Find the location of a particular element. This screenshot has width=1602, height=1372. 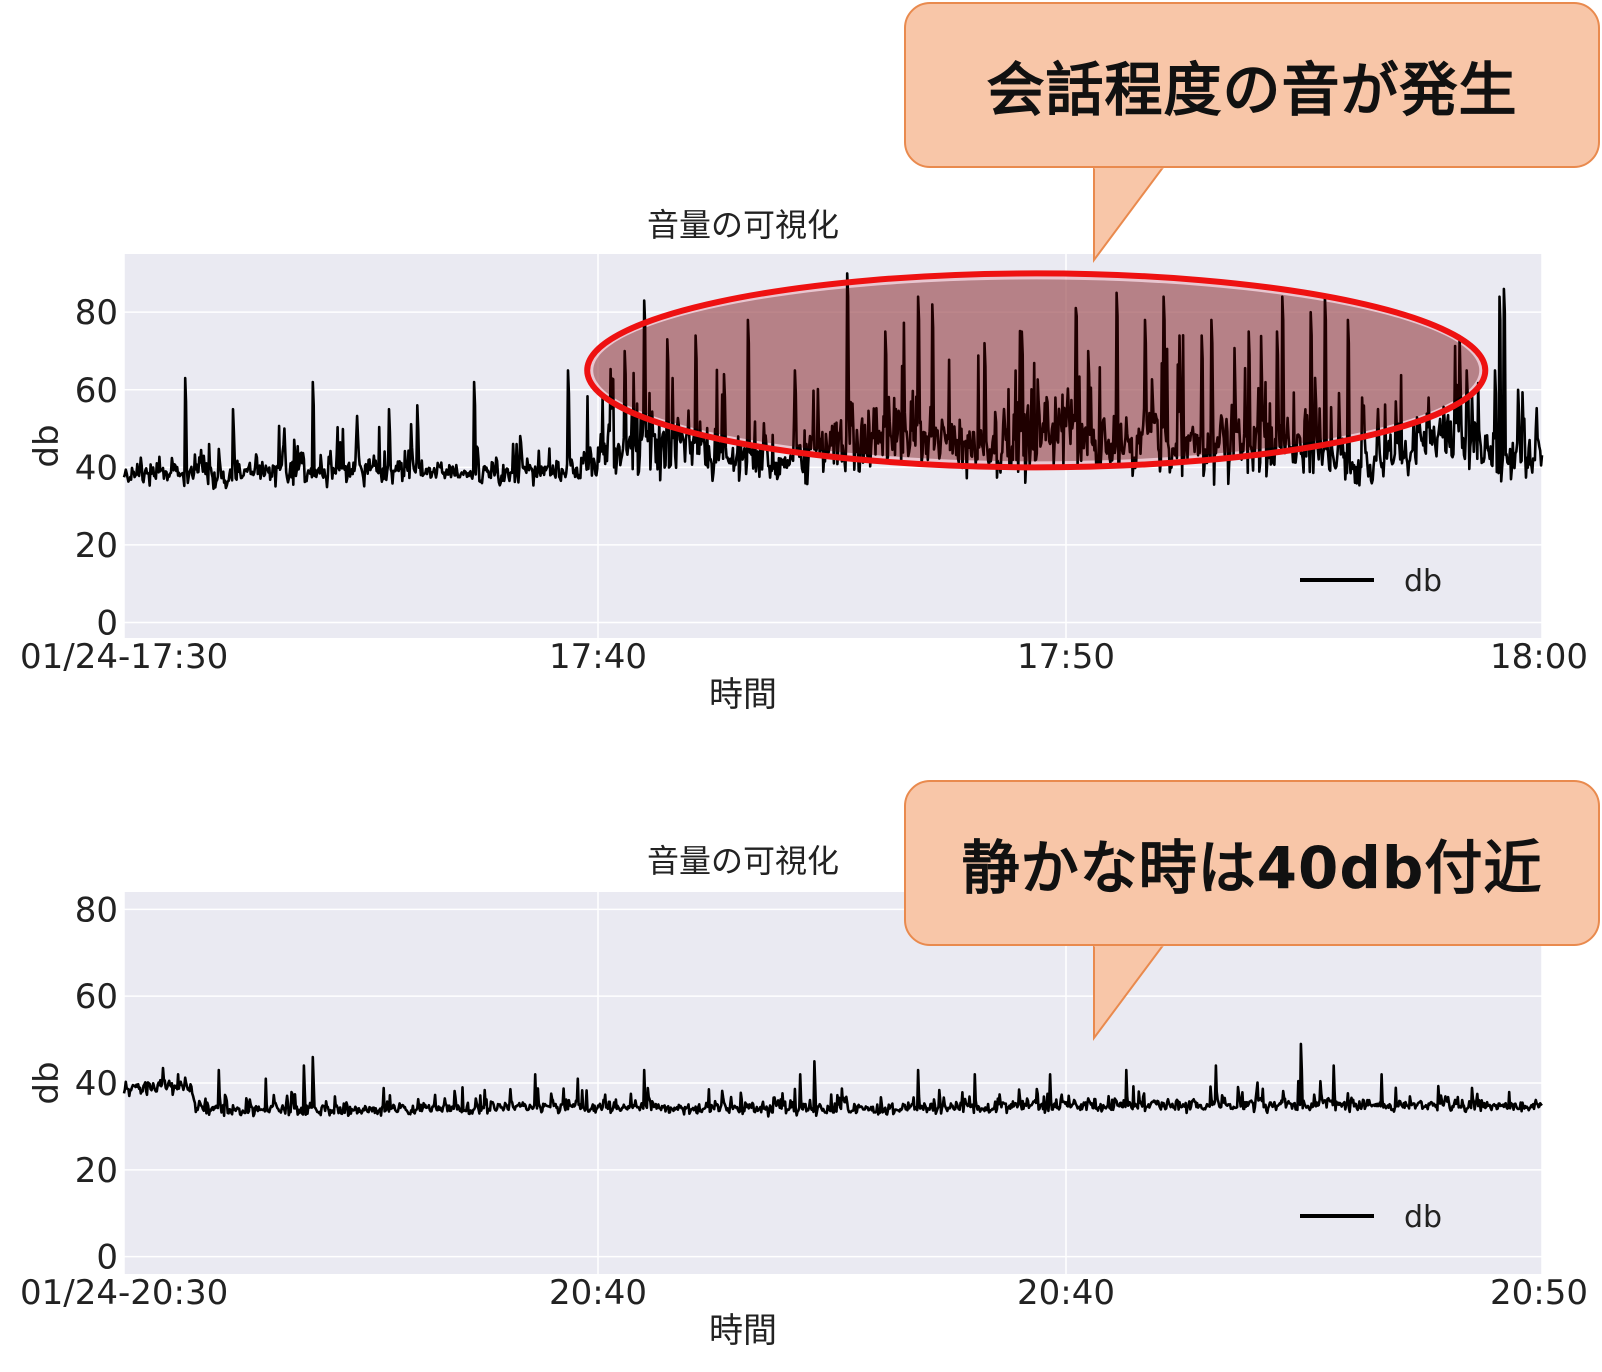

x-tick-label-3: 18:00 is located at coordinates (1539, 657).